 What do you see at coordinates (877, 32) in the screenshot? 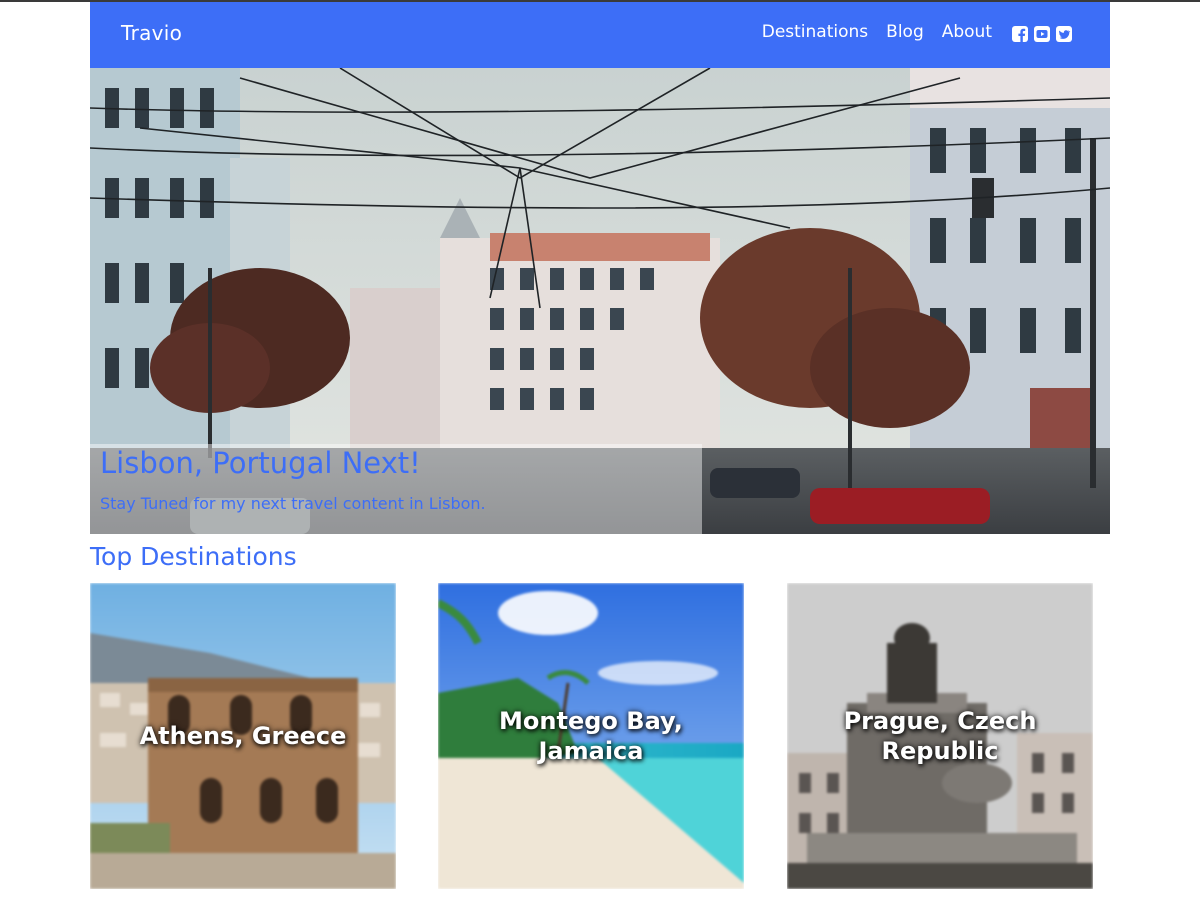
I see `nav-links: Destinations Blog About` at bounding box center [877, 32].